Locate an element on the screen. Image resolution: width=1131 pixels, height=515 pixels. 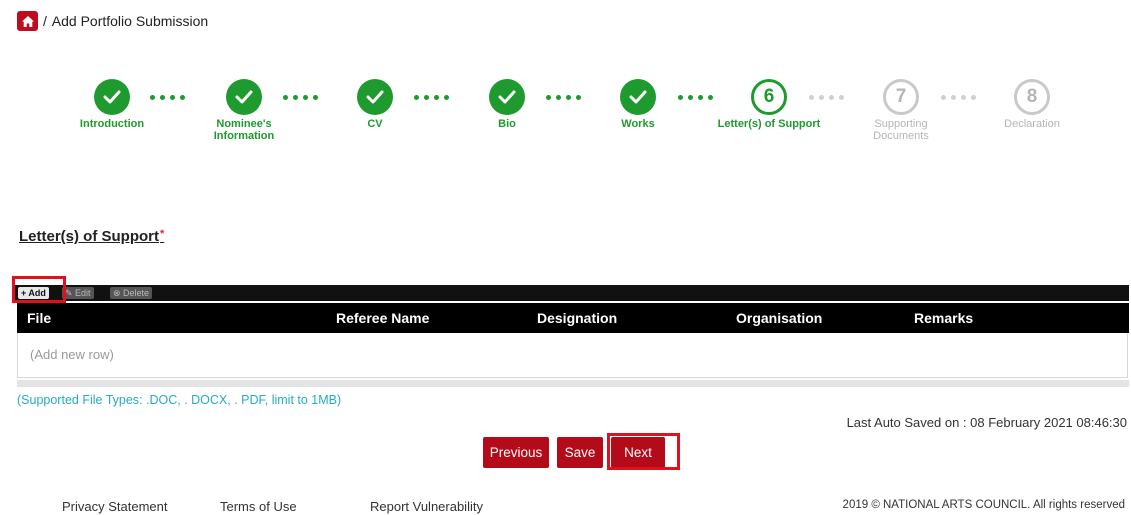
step-8-pending: 8 is located at coordinates (1032, 97).